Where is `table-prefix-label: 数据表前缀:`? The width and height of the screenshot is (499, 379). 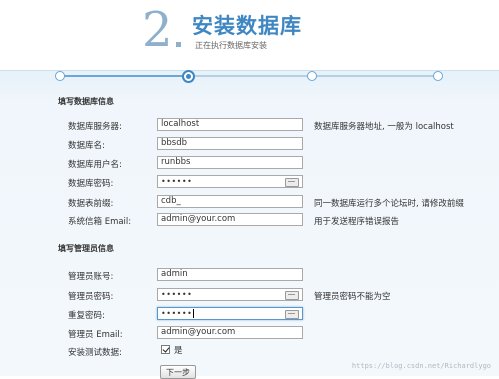 table-prefix-label: 数据表前缀: is located at coordinates (91, 204).